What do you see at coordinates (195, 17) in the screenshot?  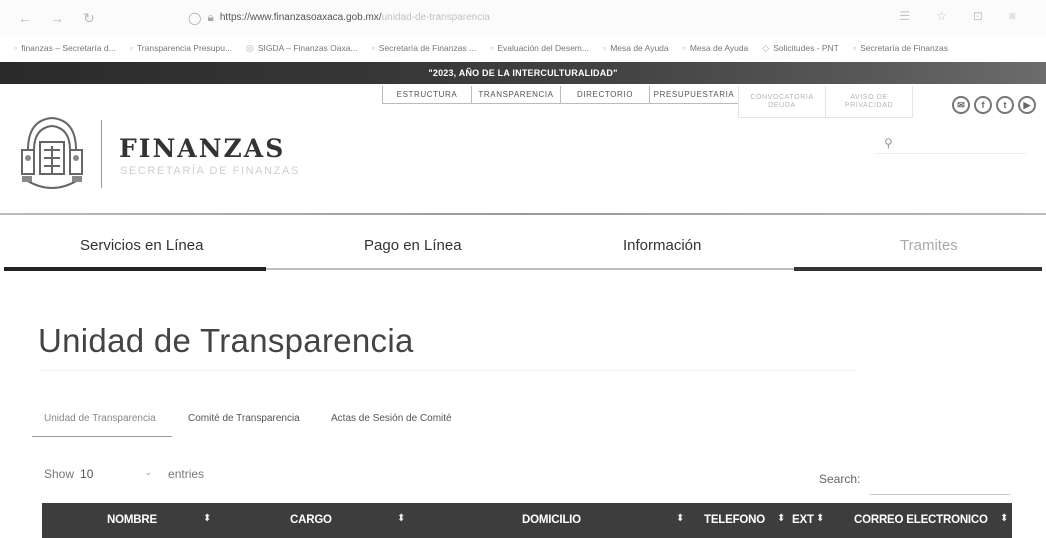 I see `shield-icon: ◯` at bounding box center [195, 17].